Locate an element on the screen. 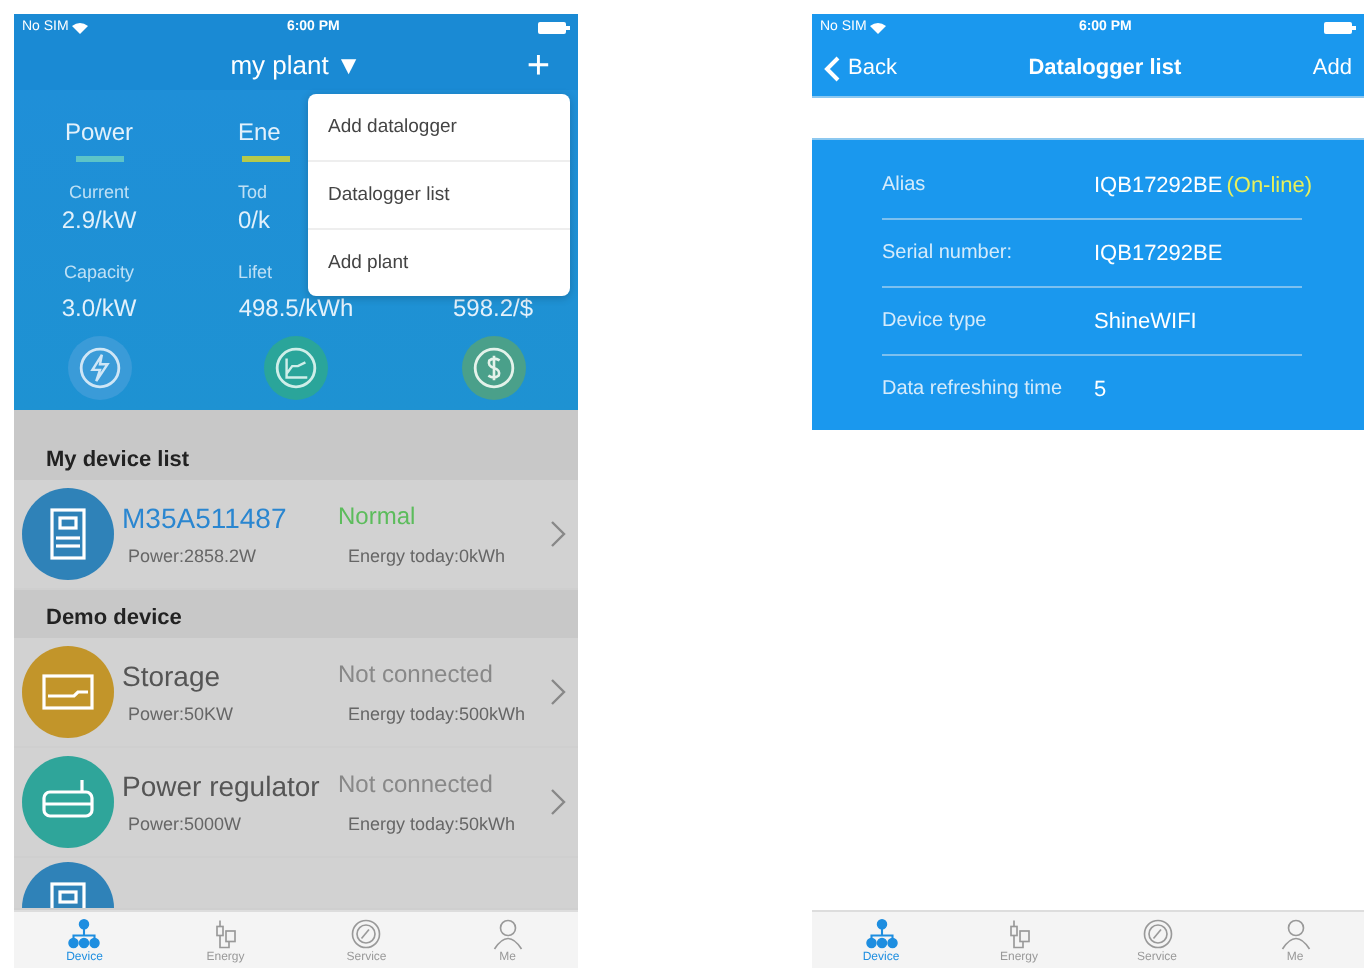 Image resolution: width=1364 pixels, height=968 pixels. lightning-icon is located at coordinates (99, 368).